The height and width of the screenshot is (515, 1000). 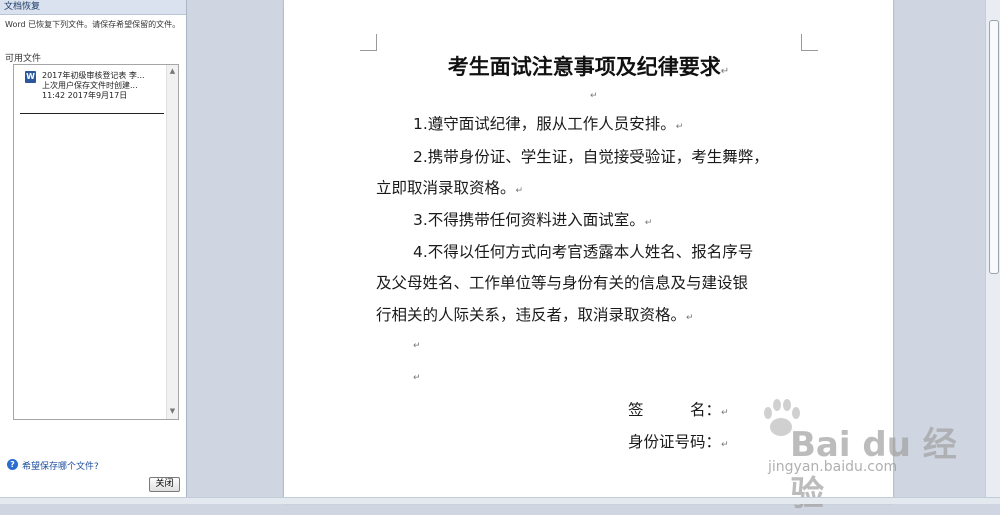 I want to click on document-line: 行相关的人际关系，违反者，取消录取资格。↵, so click(x=535, y=314).